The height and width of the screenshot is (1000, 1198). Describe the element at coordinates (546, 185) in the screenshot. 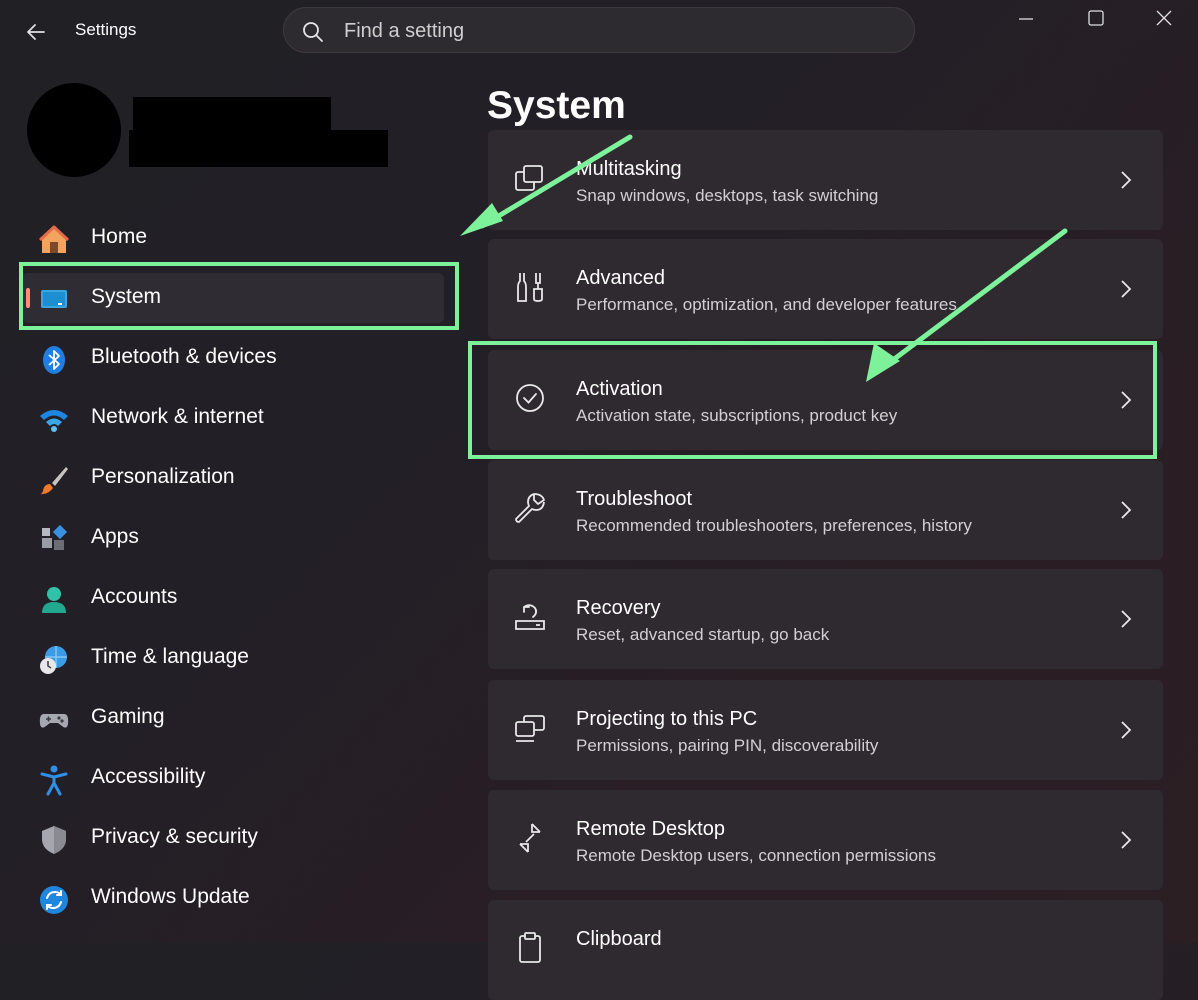

I see `arrow-to-system` at that location.